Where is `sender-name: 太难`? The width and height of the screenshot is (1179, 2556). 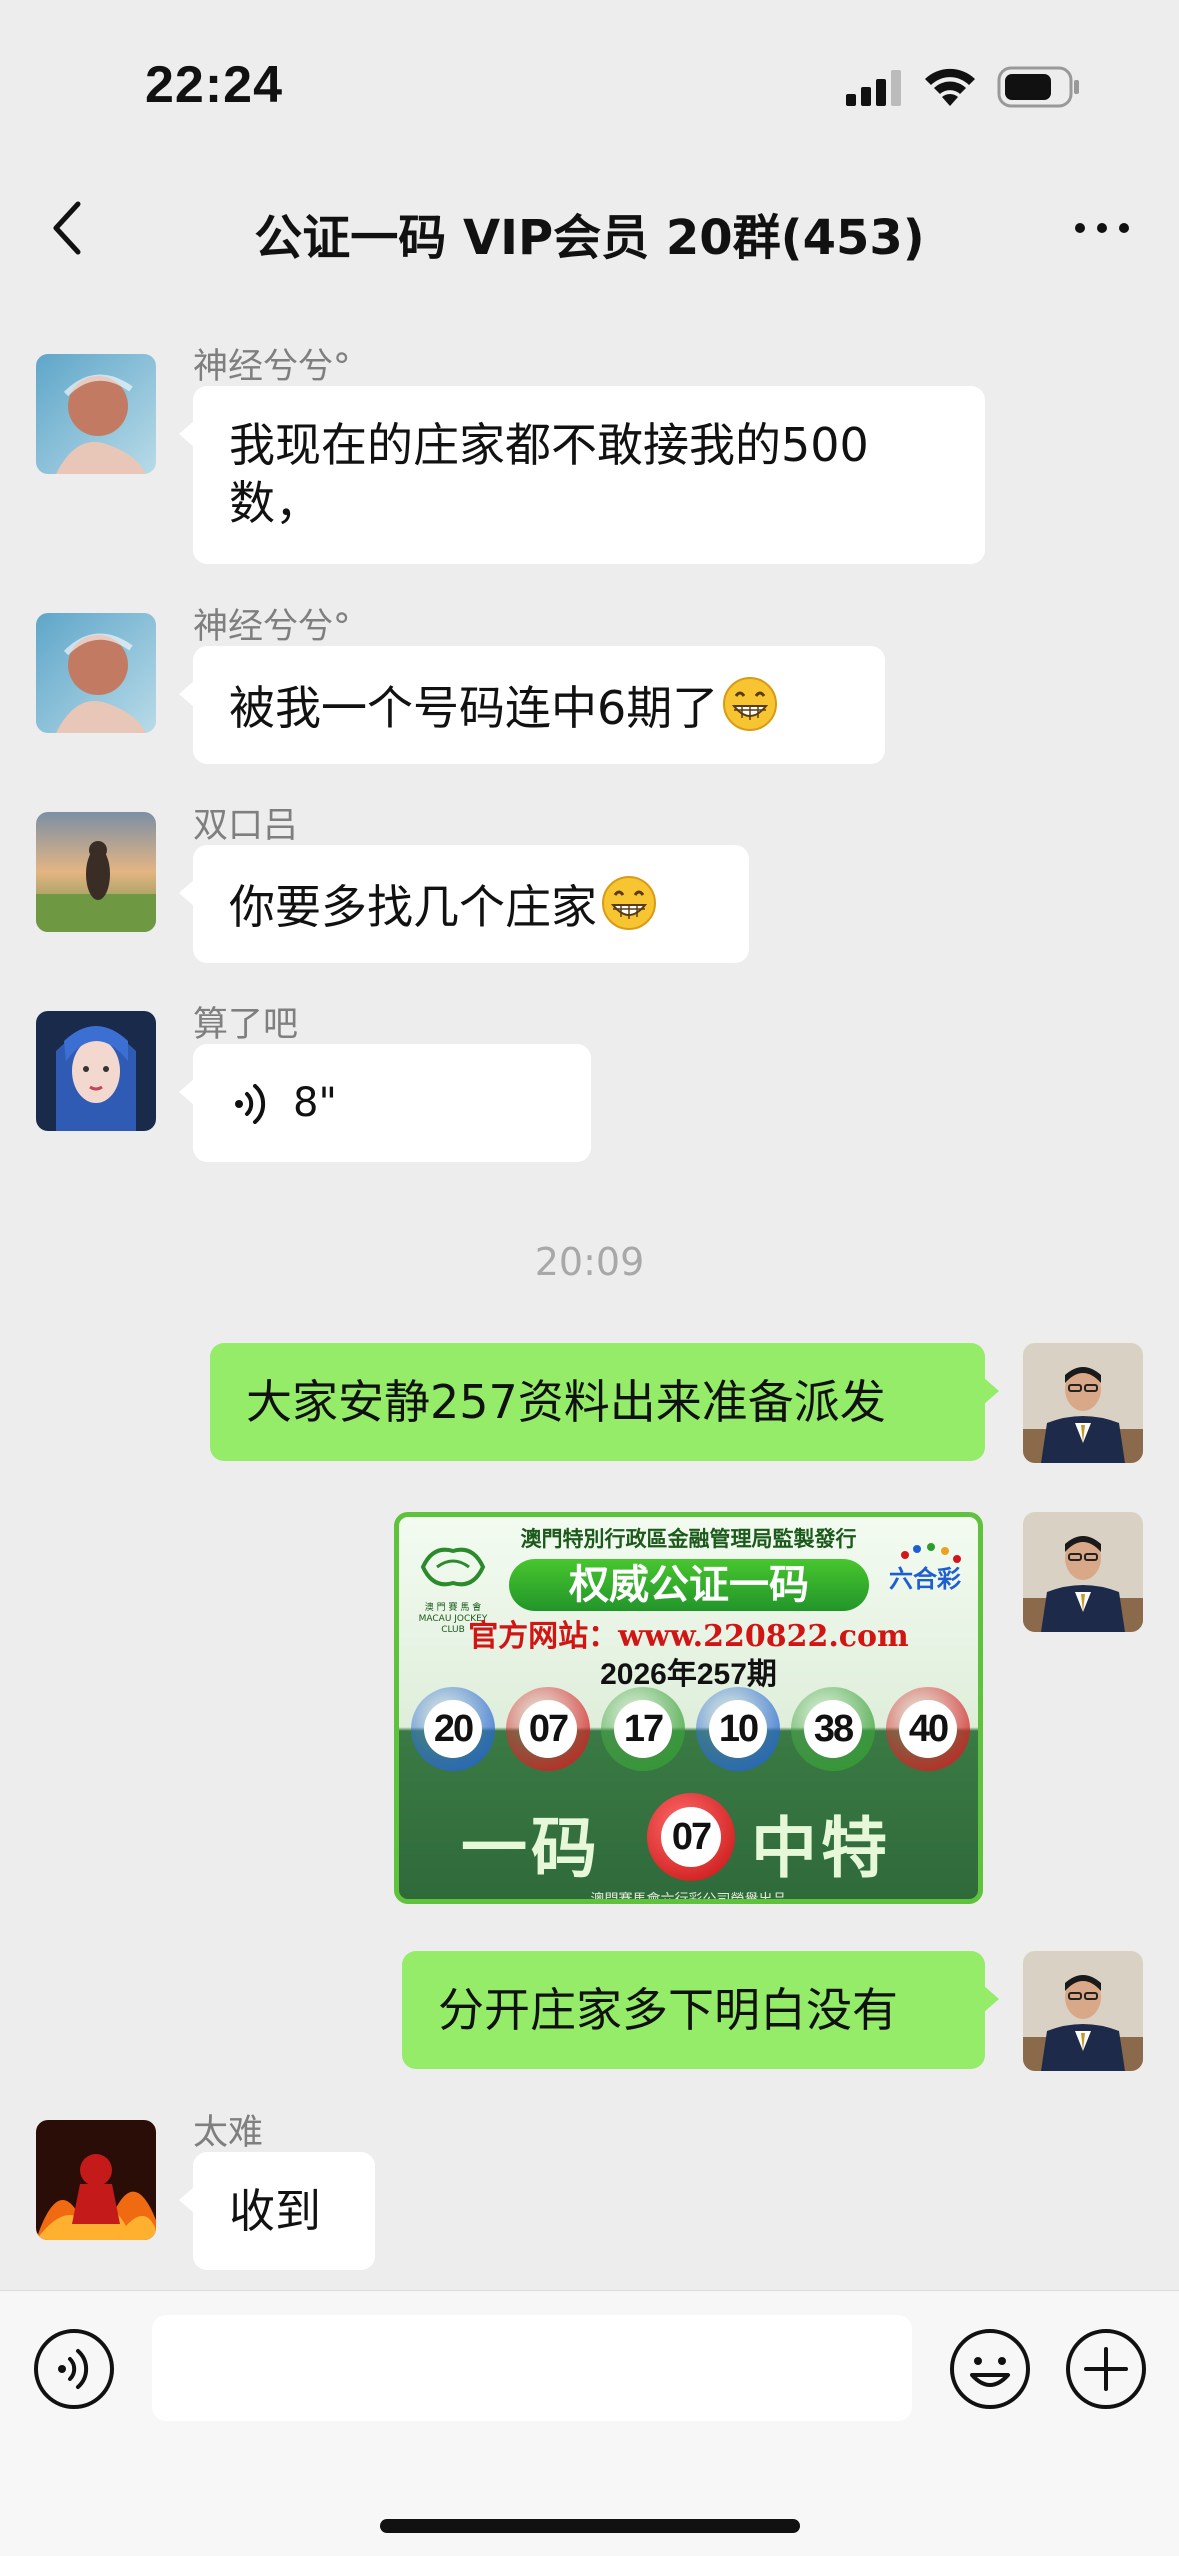 sender-name: 太难 is located at coordinates (228, 2133).